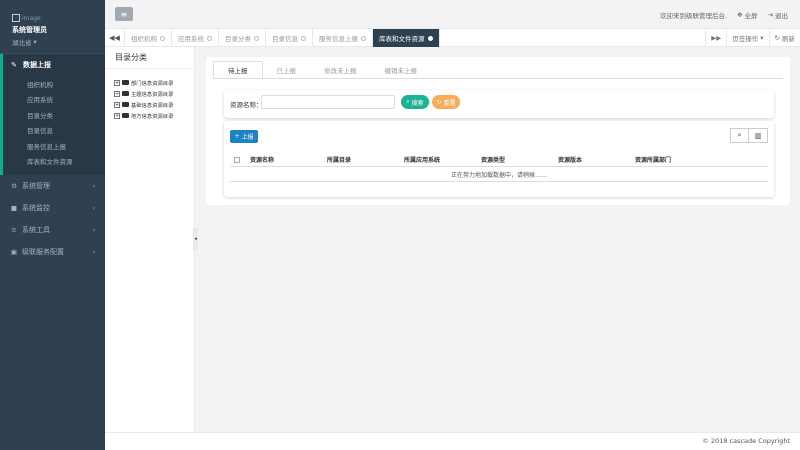 This screenshot has height=450, width=800. I want to click on tree-collapse-handle: ◂, so click(195, 239).